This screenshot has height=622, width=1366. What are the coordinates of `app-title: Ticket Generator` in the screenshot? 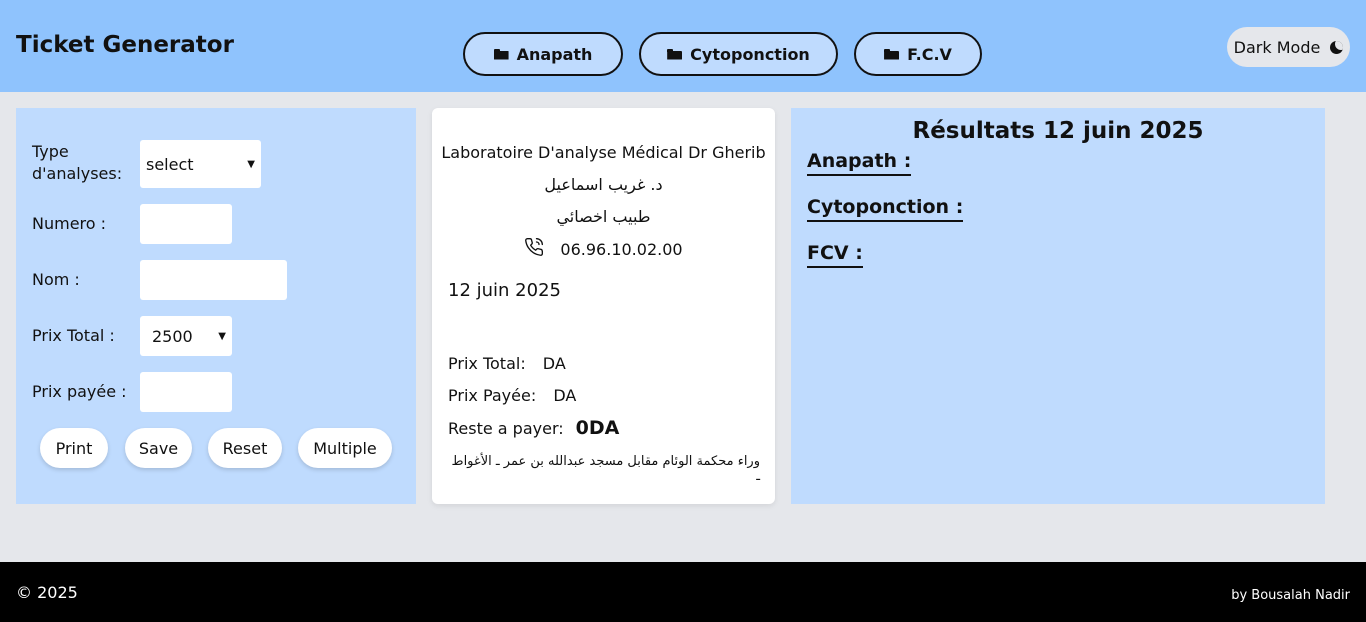 It's located at (125, 45).